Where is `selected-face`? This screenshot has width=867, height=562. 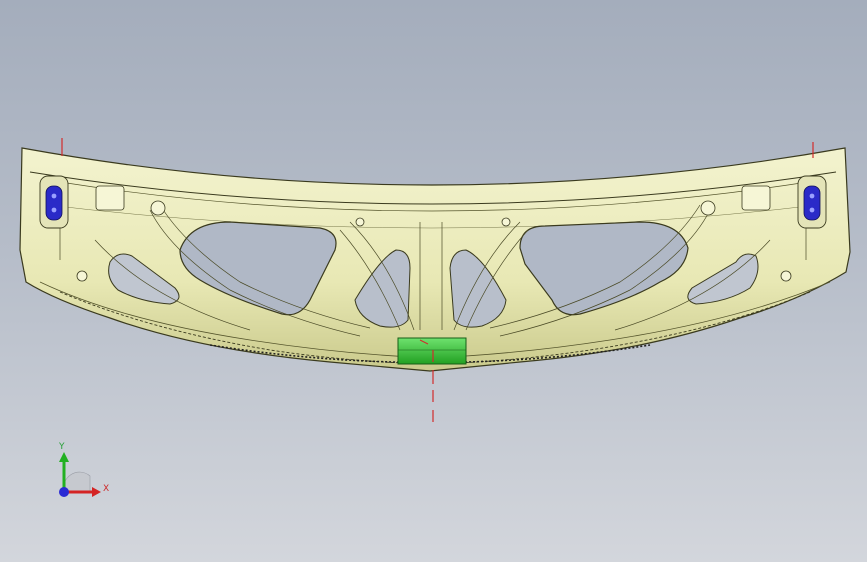 selected-face is located at coordinates (432, 351).